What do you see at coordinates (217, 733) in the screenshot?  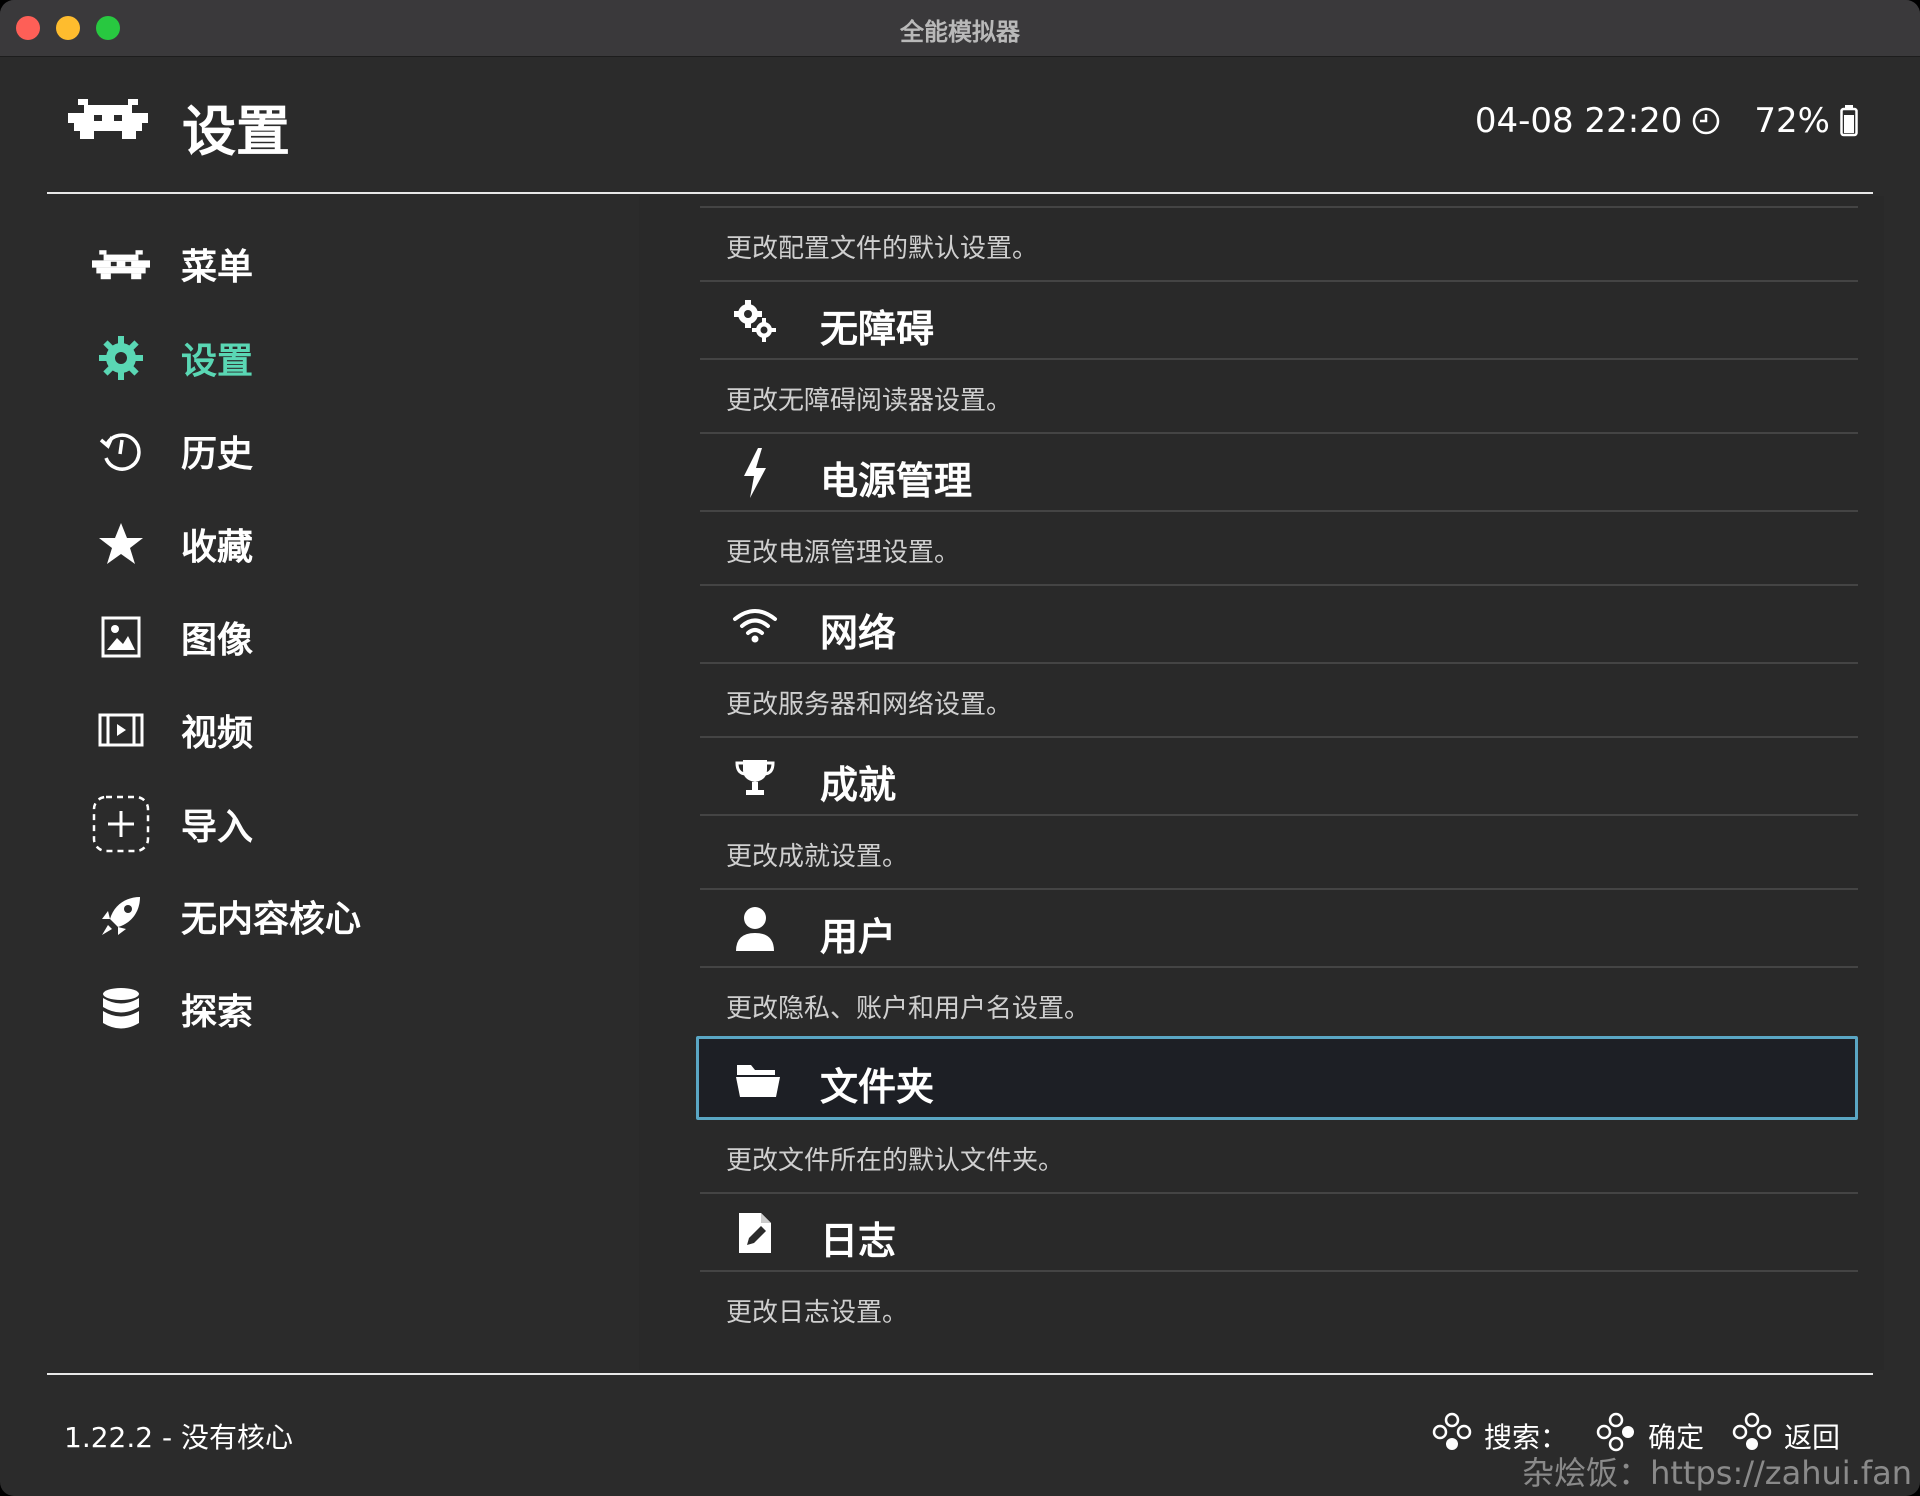 I see `sidebar-item-label: 视频` at bounding box center [217, 733].